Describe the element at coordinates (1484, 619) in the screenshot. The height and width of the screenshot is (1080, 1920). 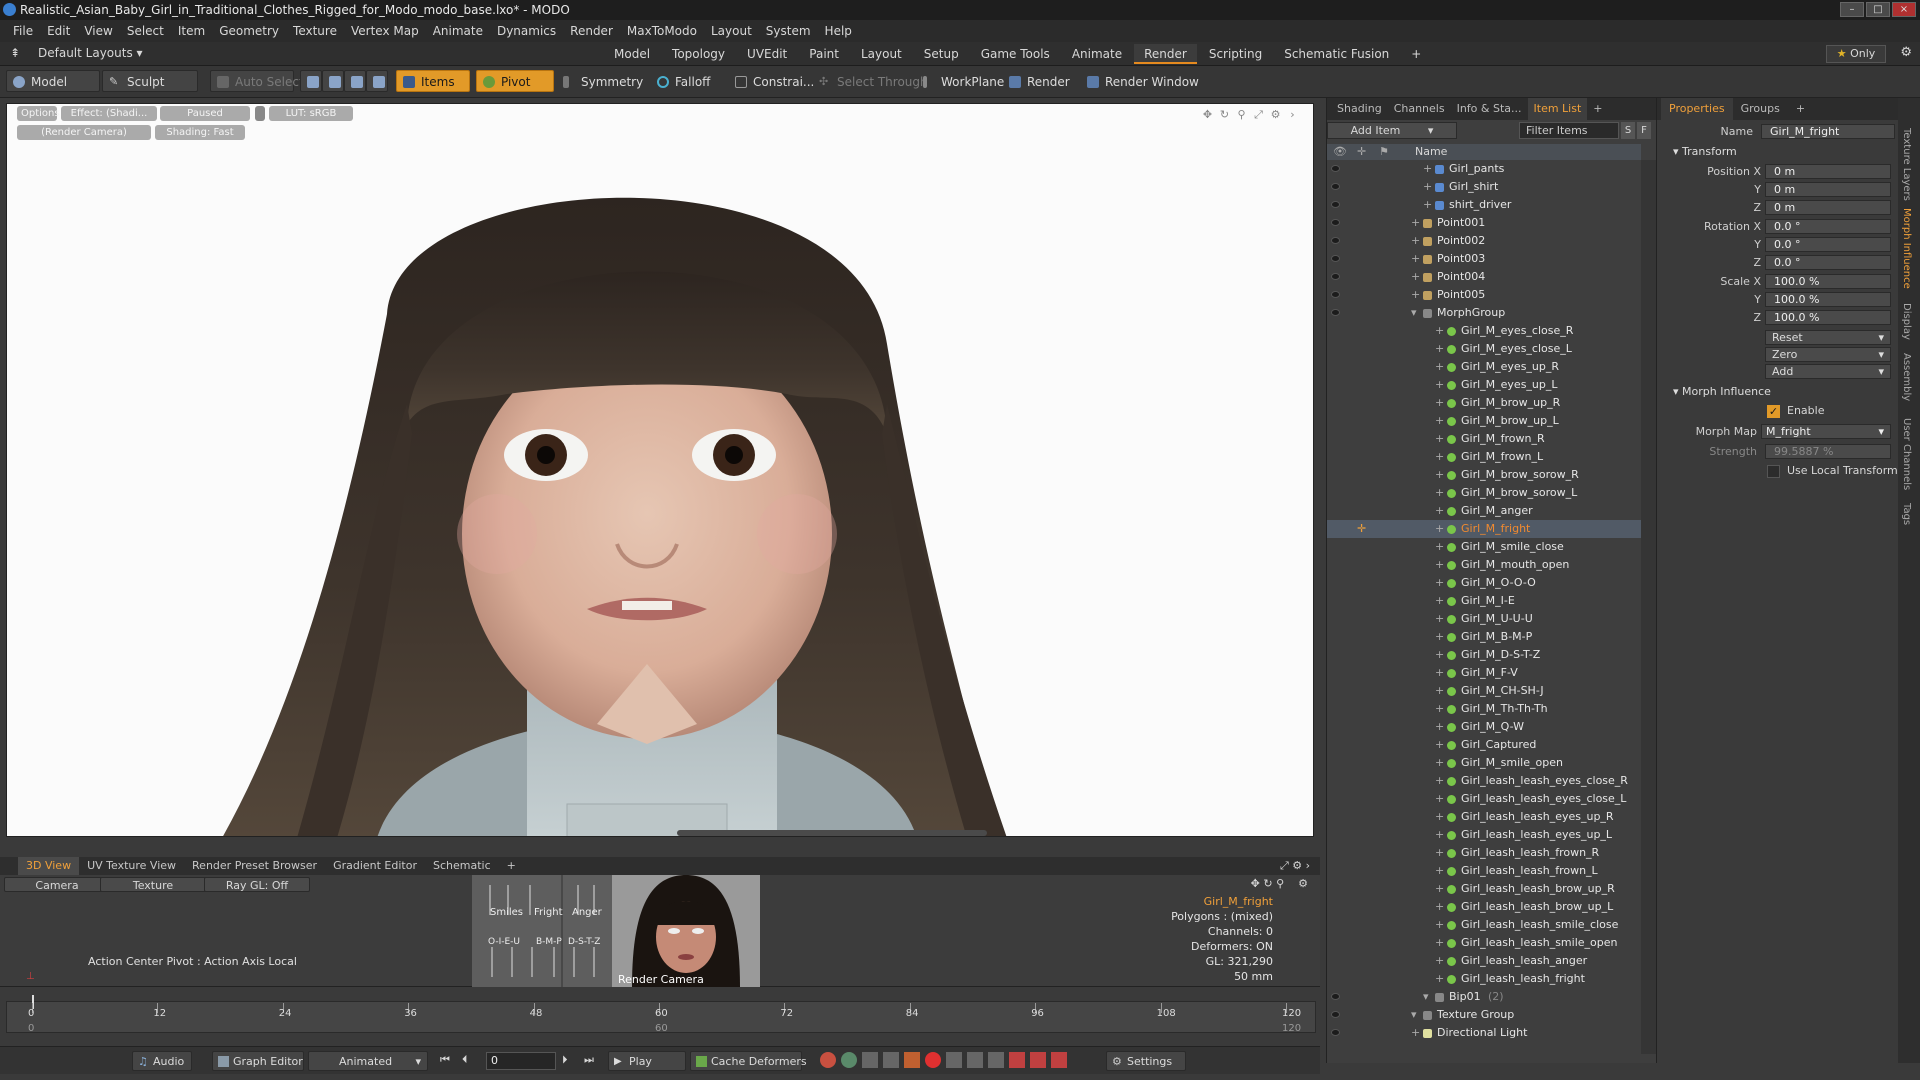
I see `item-list-row: + Girl_M_U-U-U` at that location.